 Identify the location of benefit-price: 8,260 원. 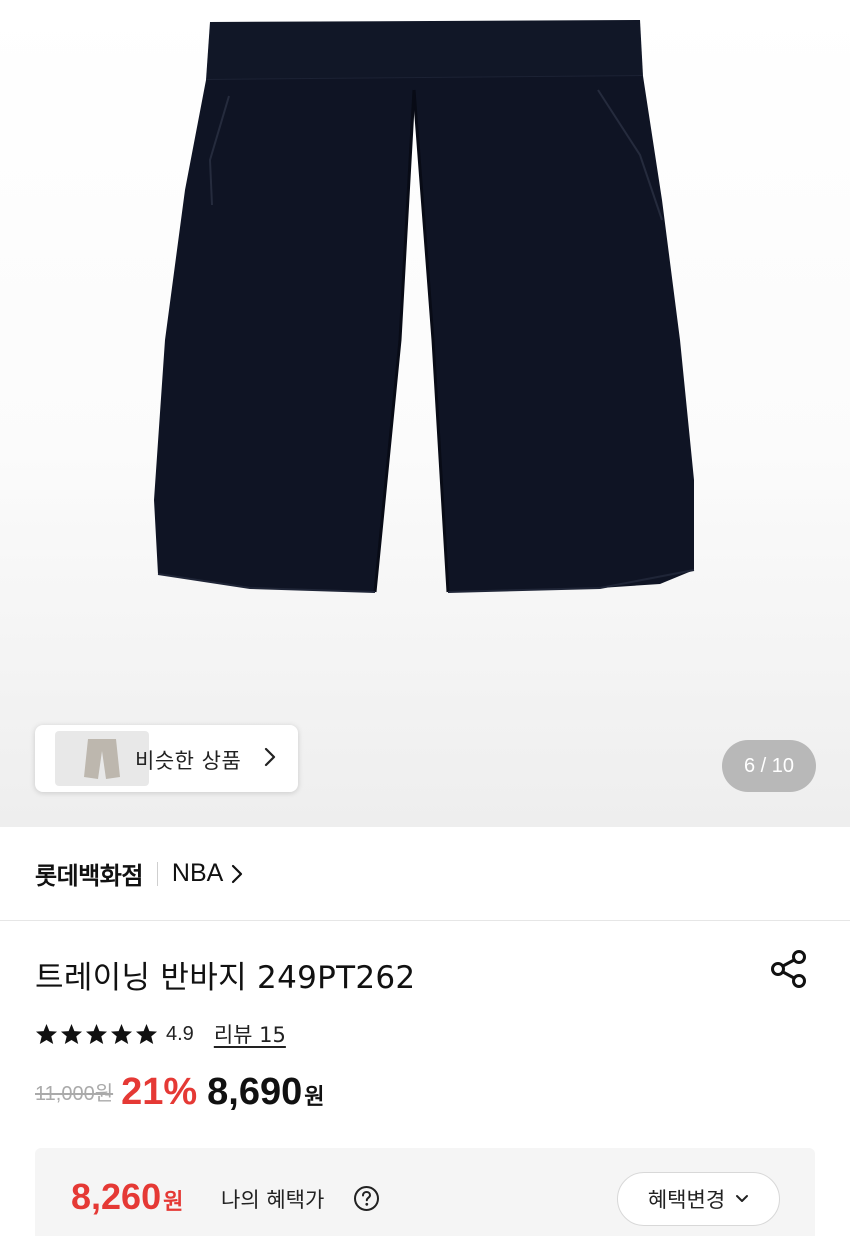
(127, 1197).